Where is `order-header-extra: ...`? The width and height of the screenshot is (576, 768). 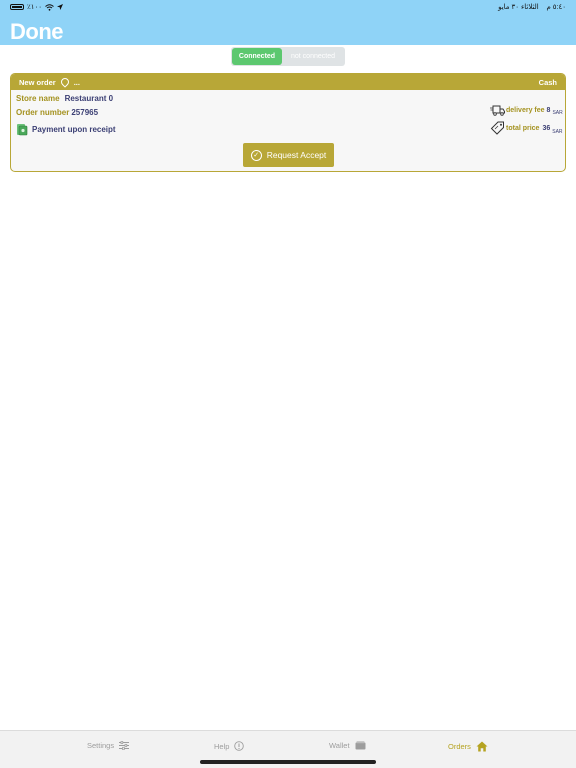 order-header-extra: ... is located at coordinates (76, 82).